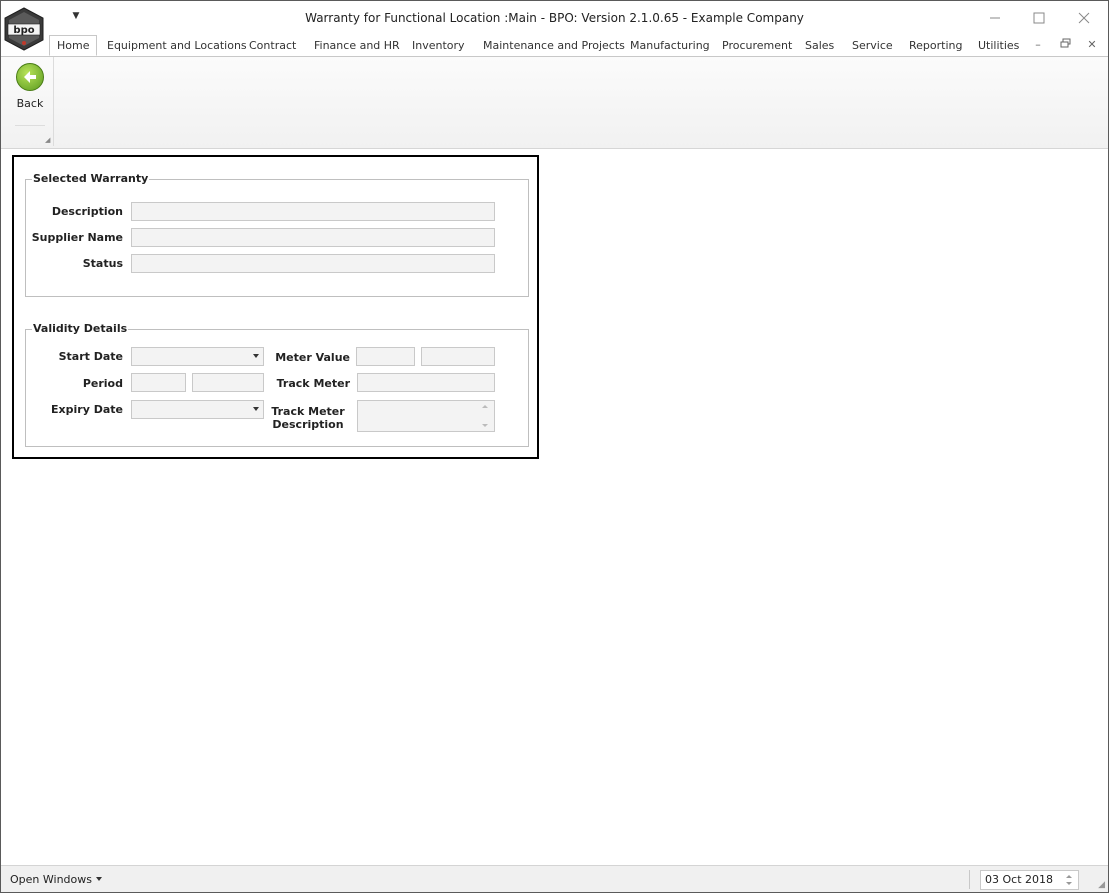 The height and width of the screenshot is (893, 1109). I want to click on tab-sales: Sales, so click(819, 45).